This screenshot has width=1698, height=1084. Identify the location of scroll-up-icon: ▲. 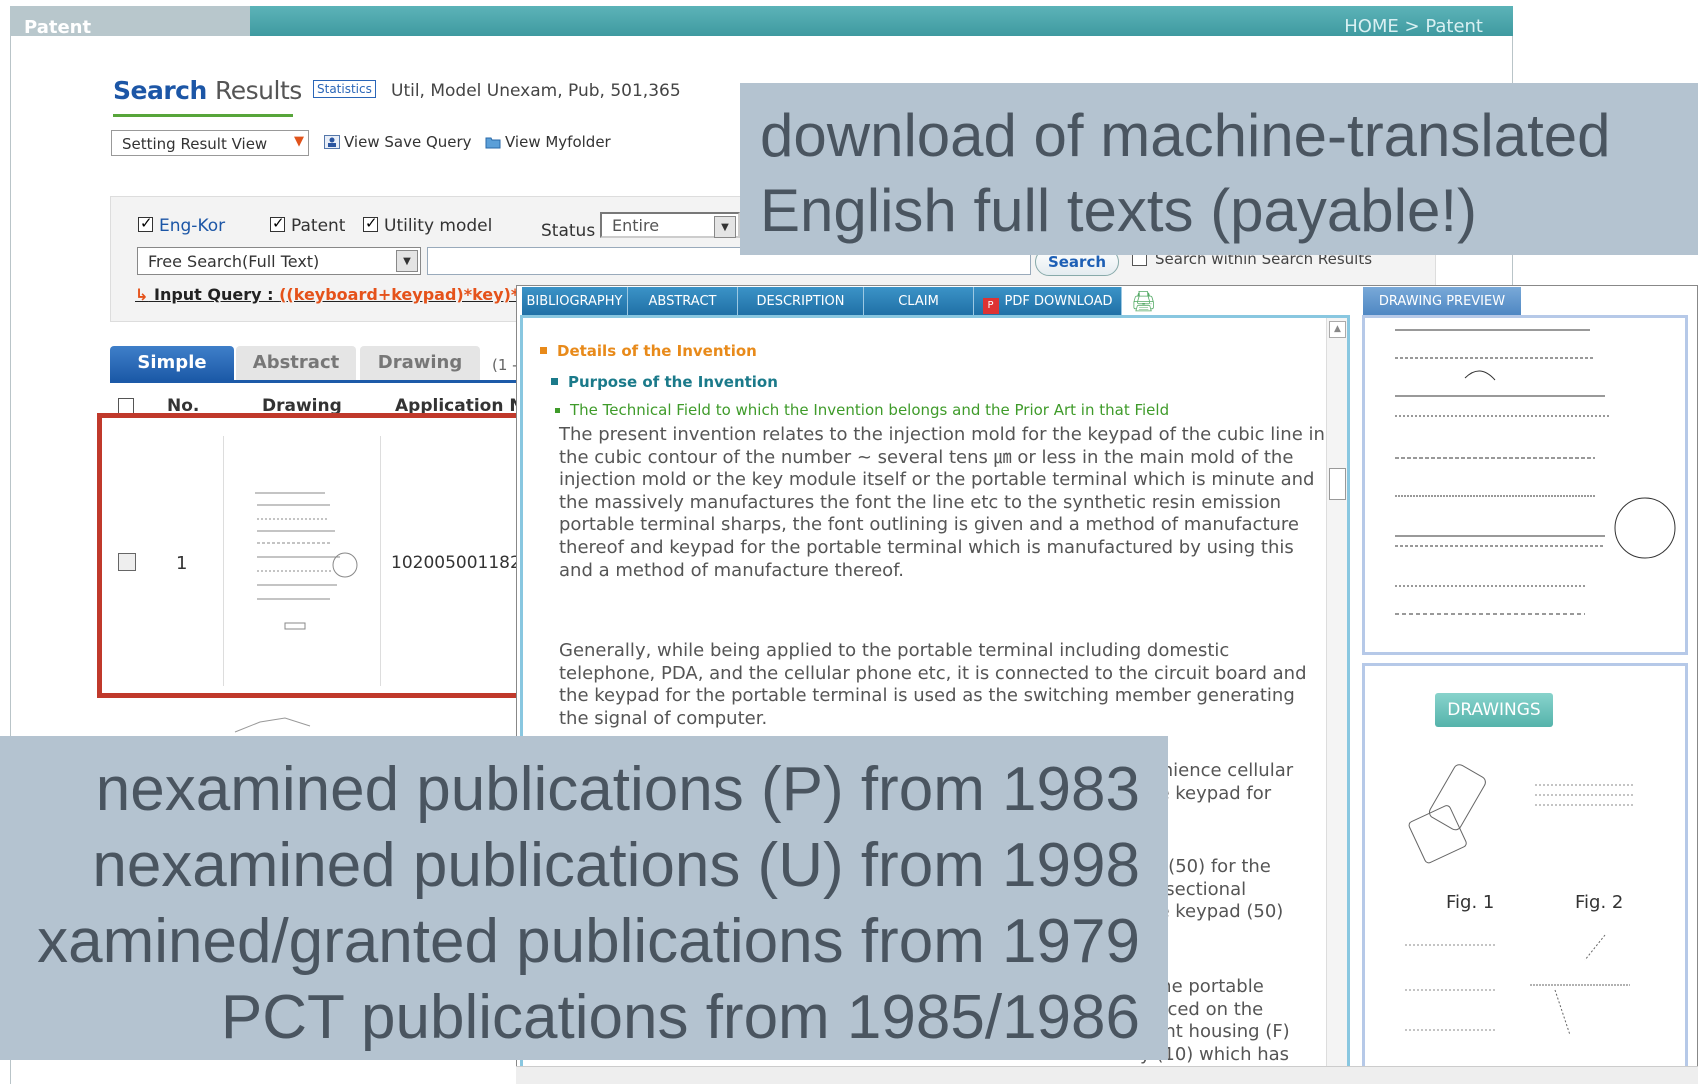
(1337, 329).